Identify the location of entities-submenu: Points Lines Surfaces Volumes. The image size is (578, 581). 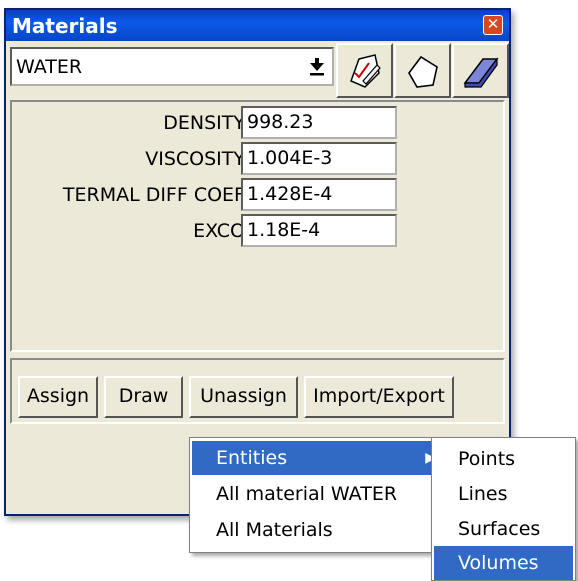
(503, 509).